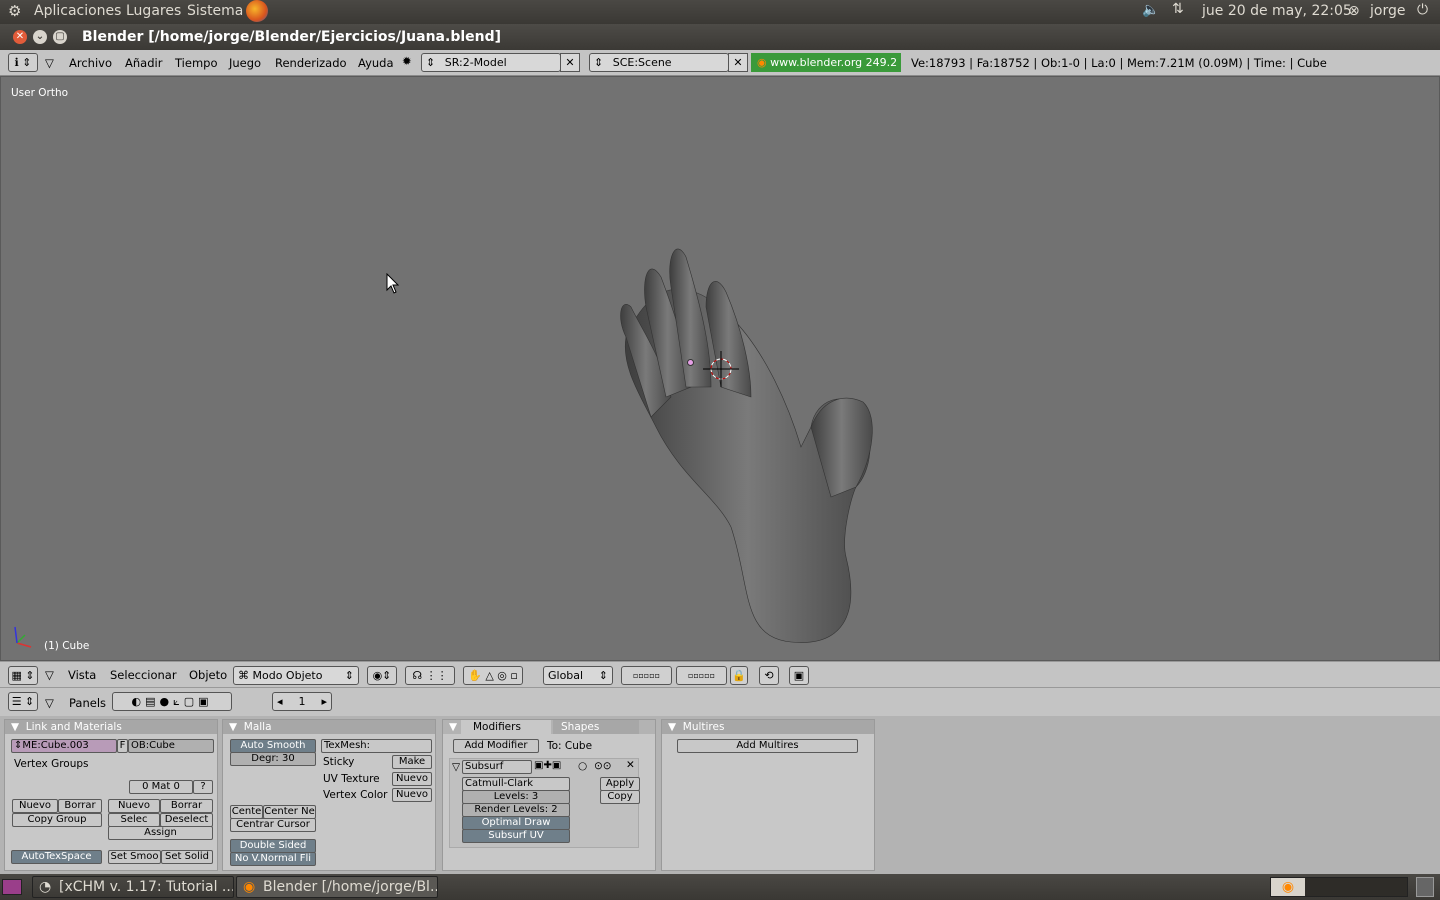 The height and width of the screenshot is (900, 1440). What do you see at coordinates (143, 63) in the screenshot?
I see `menu-anadir: Añadir` at bounding box center [143, 63].